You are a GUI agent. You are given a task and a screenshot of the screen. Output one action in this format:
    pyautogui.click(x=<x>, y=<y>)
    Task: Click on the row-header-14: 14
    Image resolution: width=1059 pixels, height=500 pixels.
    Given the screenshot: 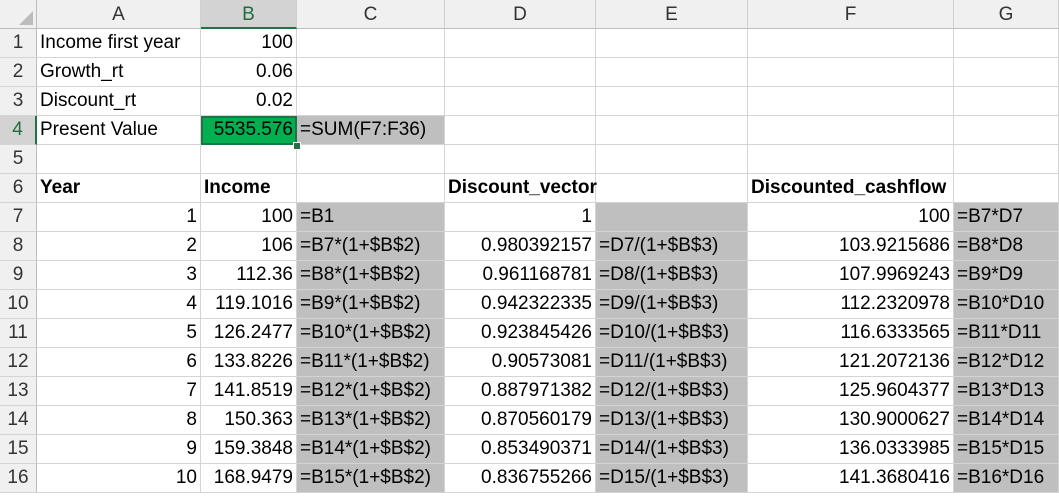 What is the action you would take?
    pyautogui.click(x=18, y=420)
    